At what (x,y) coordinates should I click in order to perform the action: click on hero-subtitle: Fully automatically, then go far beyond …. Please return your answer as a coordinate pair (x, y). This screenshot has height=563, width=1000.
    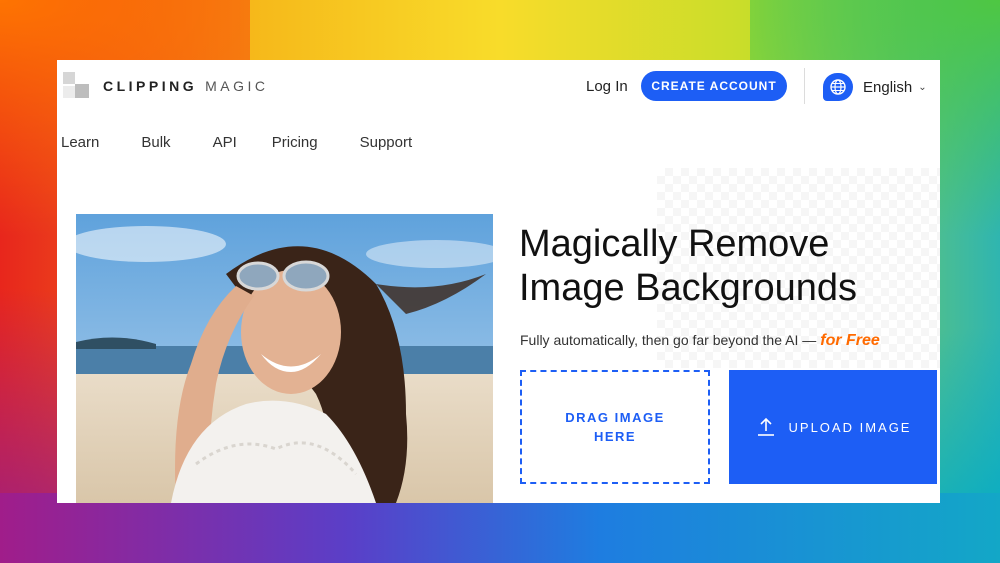
    Looking at the image, I should click on (700, 341).